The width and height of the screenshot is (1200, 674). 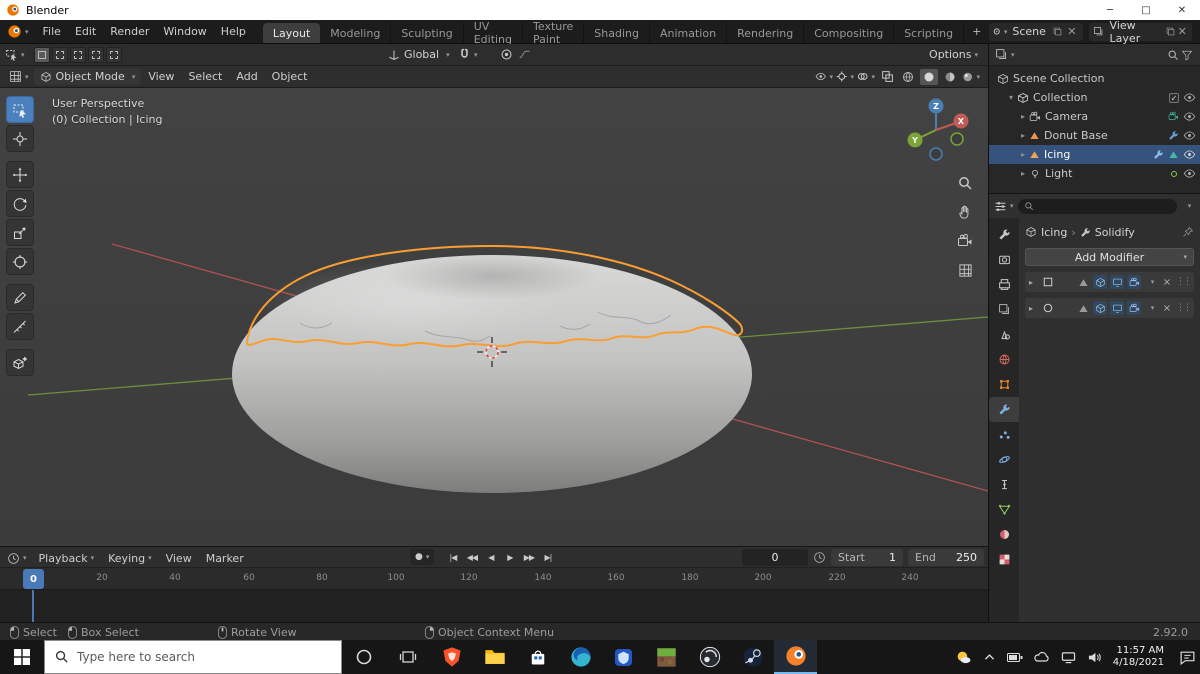 What do you see at coordinates (20, 261) in the screenshot?
I see `tool-transform` at bounding box center [20, 261].